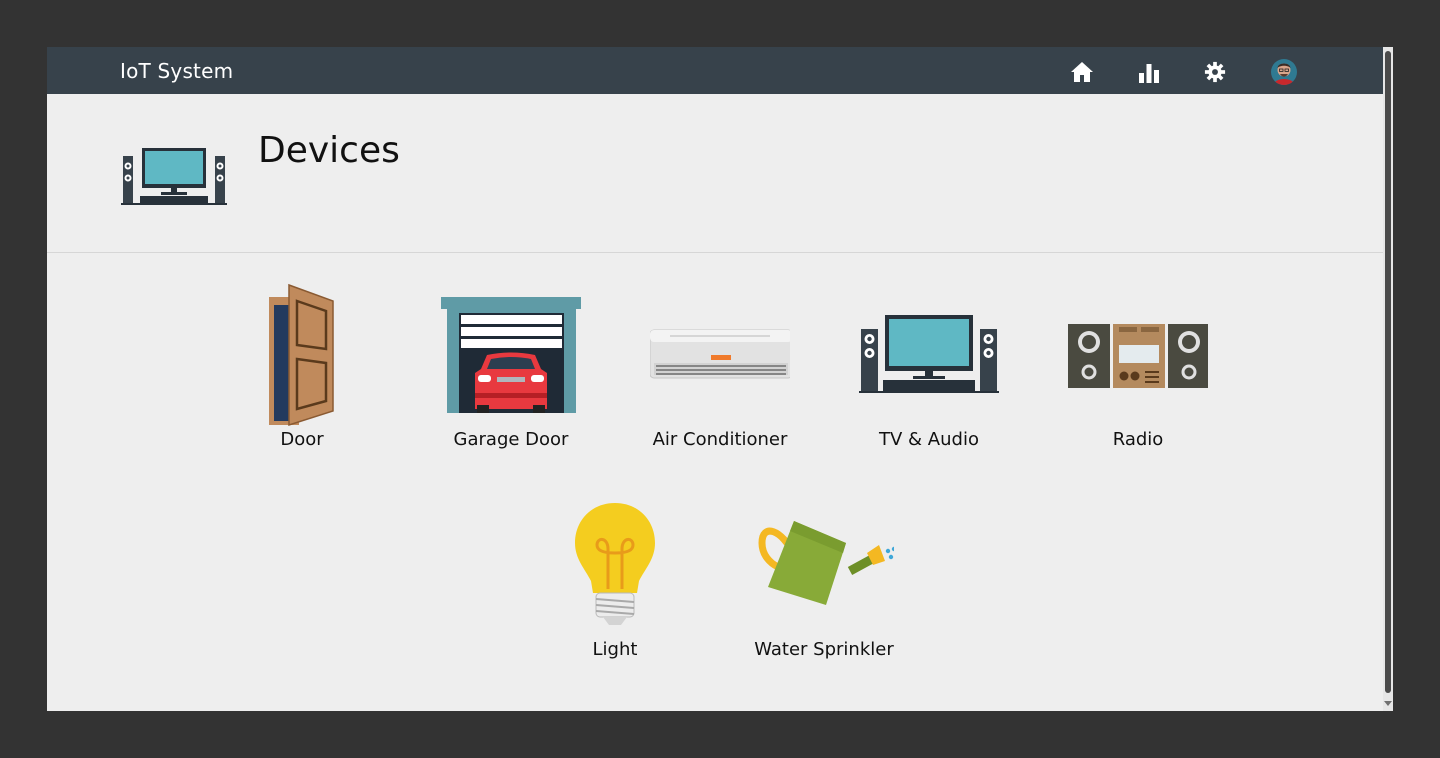 The image size is (1440, 758). What do you see at coordinates (1082, 72) in the screenshot?
I see `home-icon` at bounding box center [1082, 72].